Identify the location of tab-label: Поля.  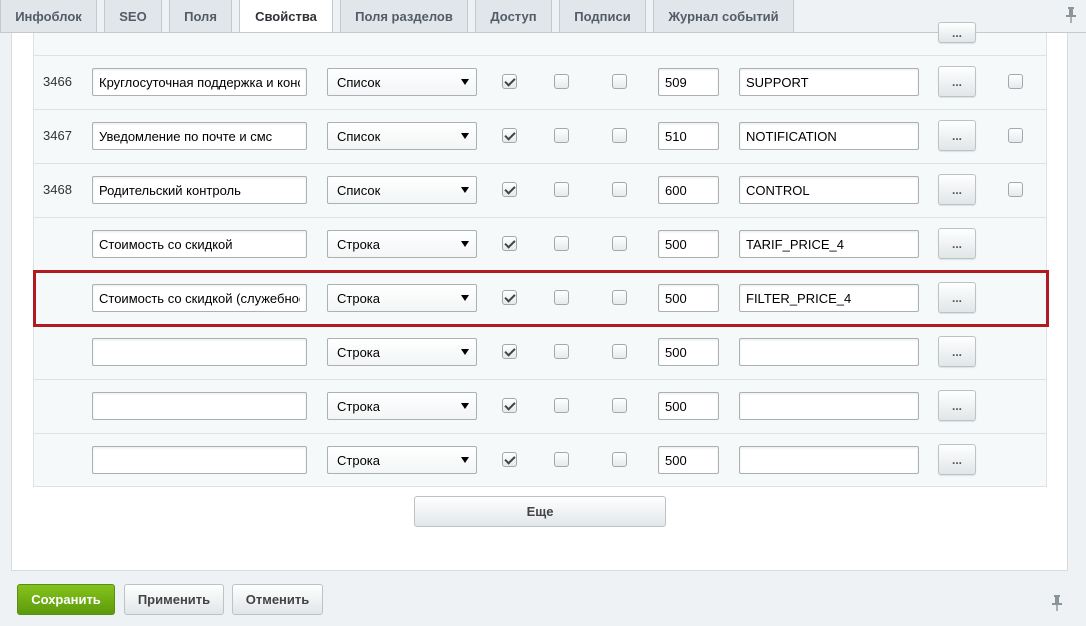
(200, 16).